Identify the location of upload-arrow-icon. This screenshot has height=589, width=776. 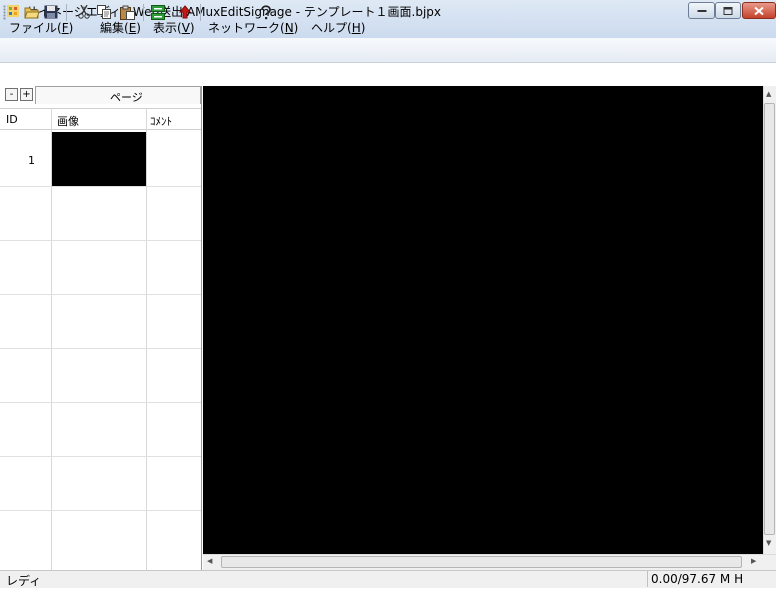
(185, 12).